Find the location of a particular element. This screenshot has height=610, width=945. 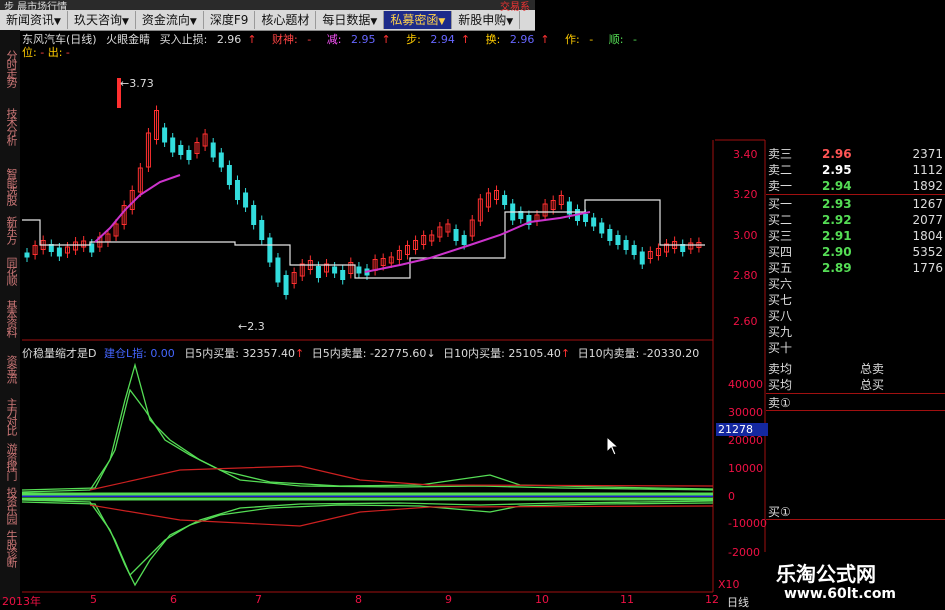

bid-row-empty: 买八 is located at coordinates (856, 316).